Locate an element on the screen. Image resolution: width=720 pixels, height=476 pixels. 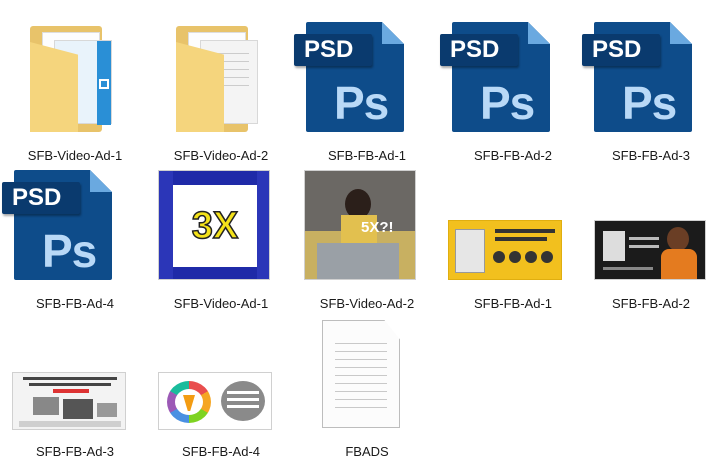
file-item-sfb-fb-ad-3-psd: PSD Ps SFB-FB-Ad-3 is located at coordinates (651, 95).